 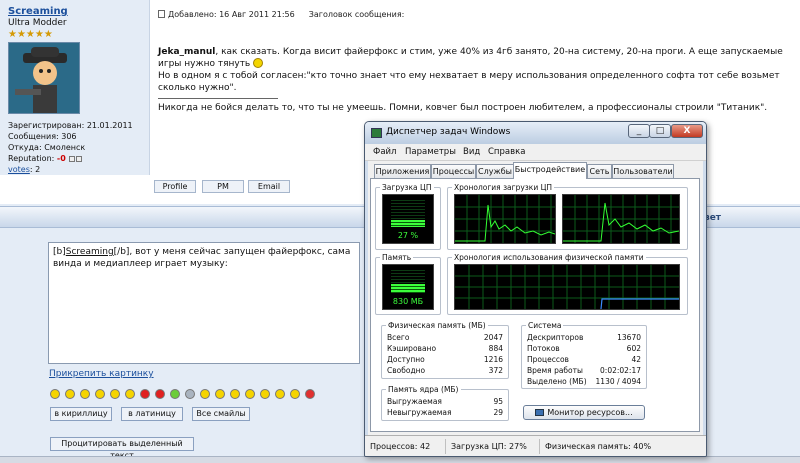 What do you see at coordinates (493, 359) in the screenshot?
I see `phys-value: 1216` at bounding box center [493, 359].